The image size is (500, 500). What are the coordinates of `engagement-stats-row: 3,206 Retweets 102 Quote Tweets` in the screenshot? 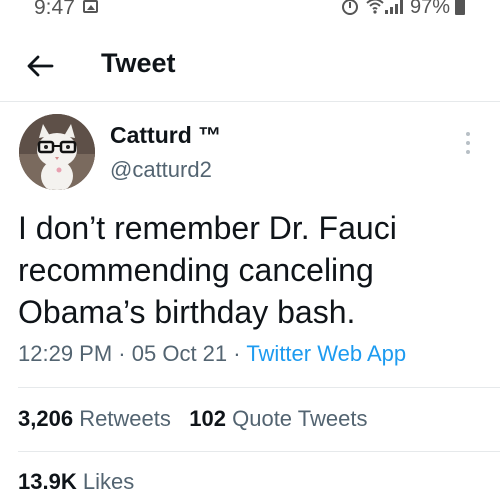 It's located at (192, 419).